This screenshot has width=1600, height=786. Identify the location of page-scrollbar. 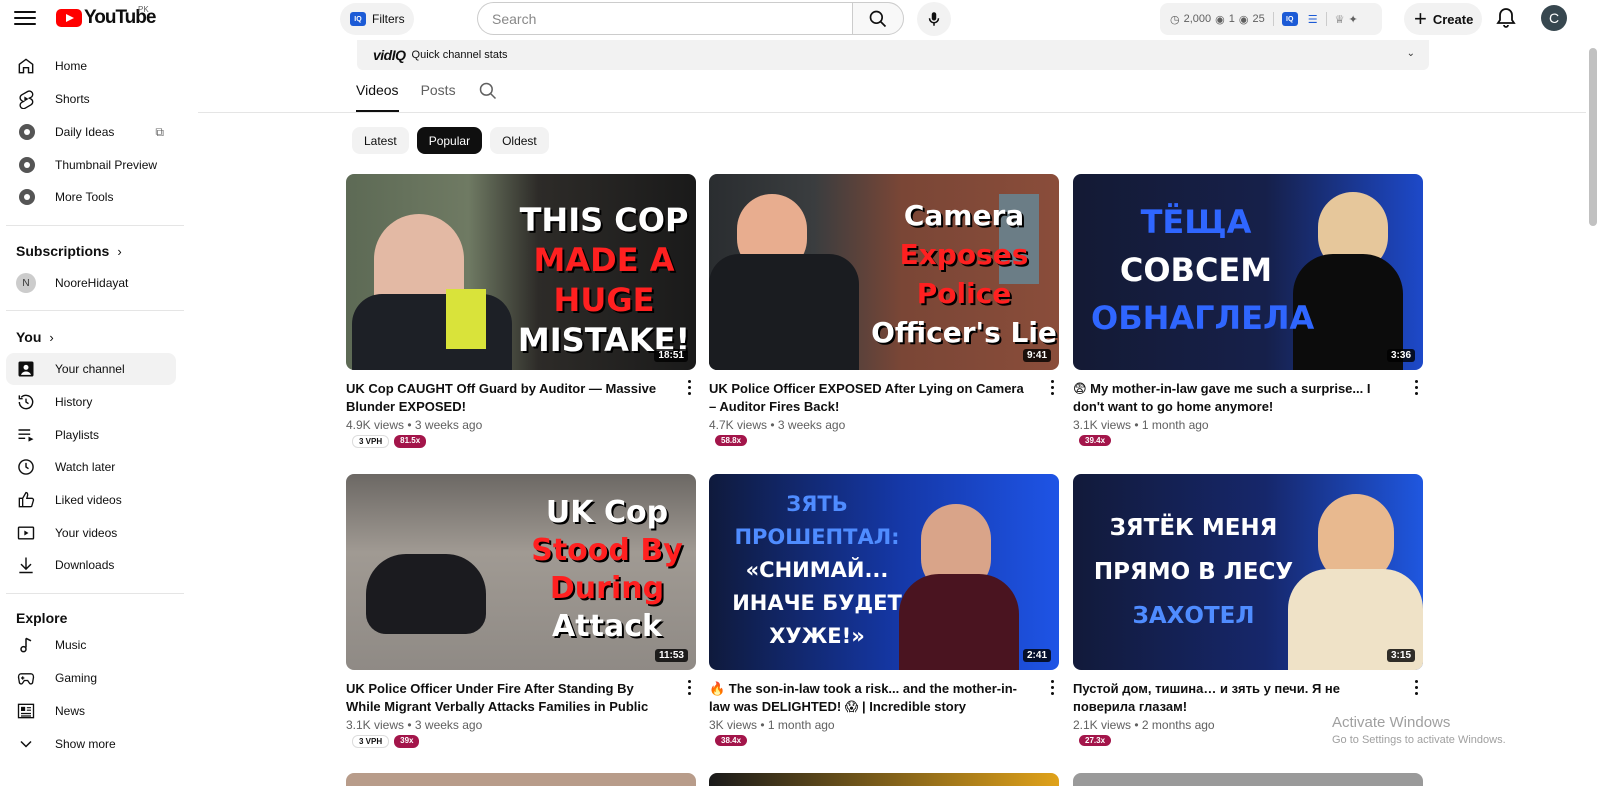
(1593, 413).